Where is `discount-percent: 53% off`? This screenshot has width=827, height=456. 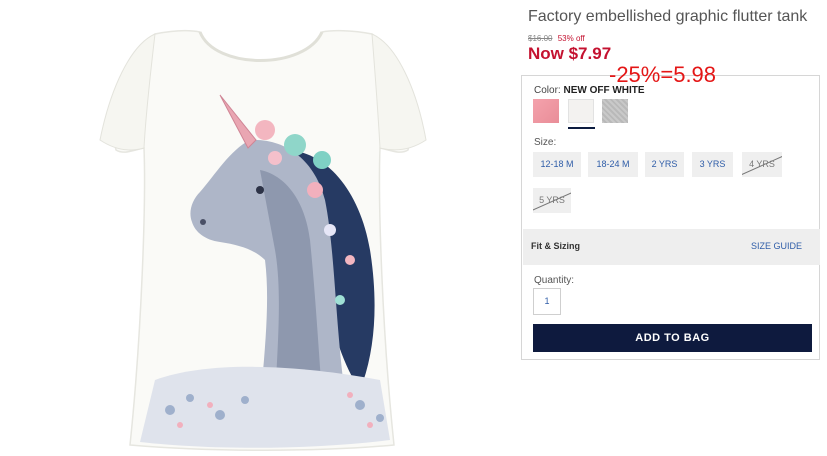 discount-percent: 53% off is located at coordinates (571, 38).